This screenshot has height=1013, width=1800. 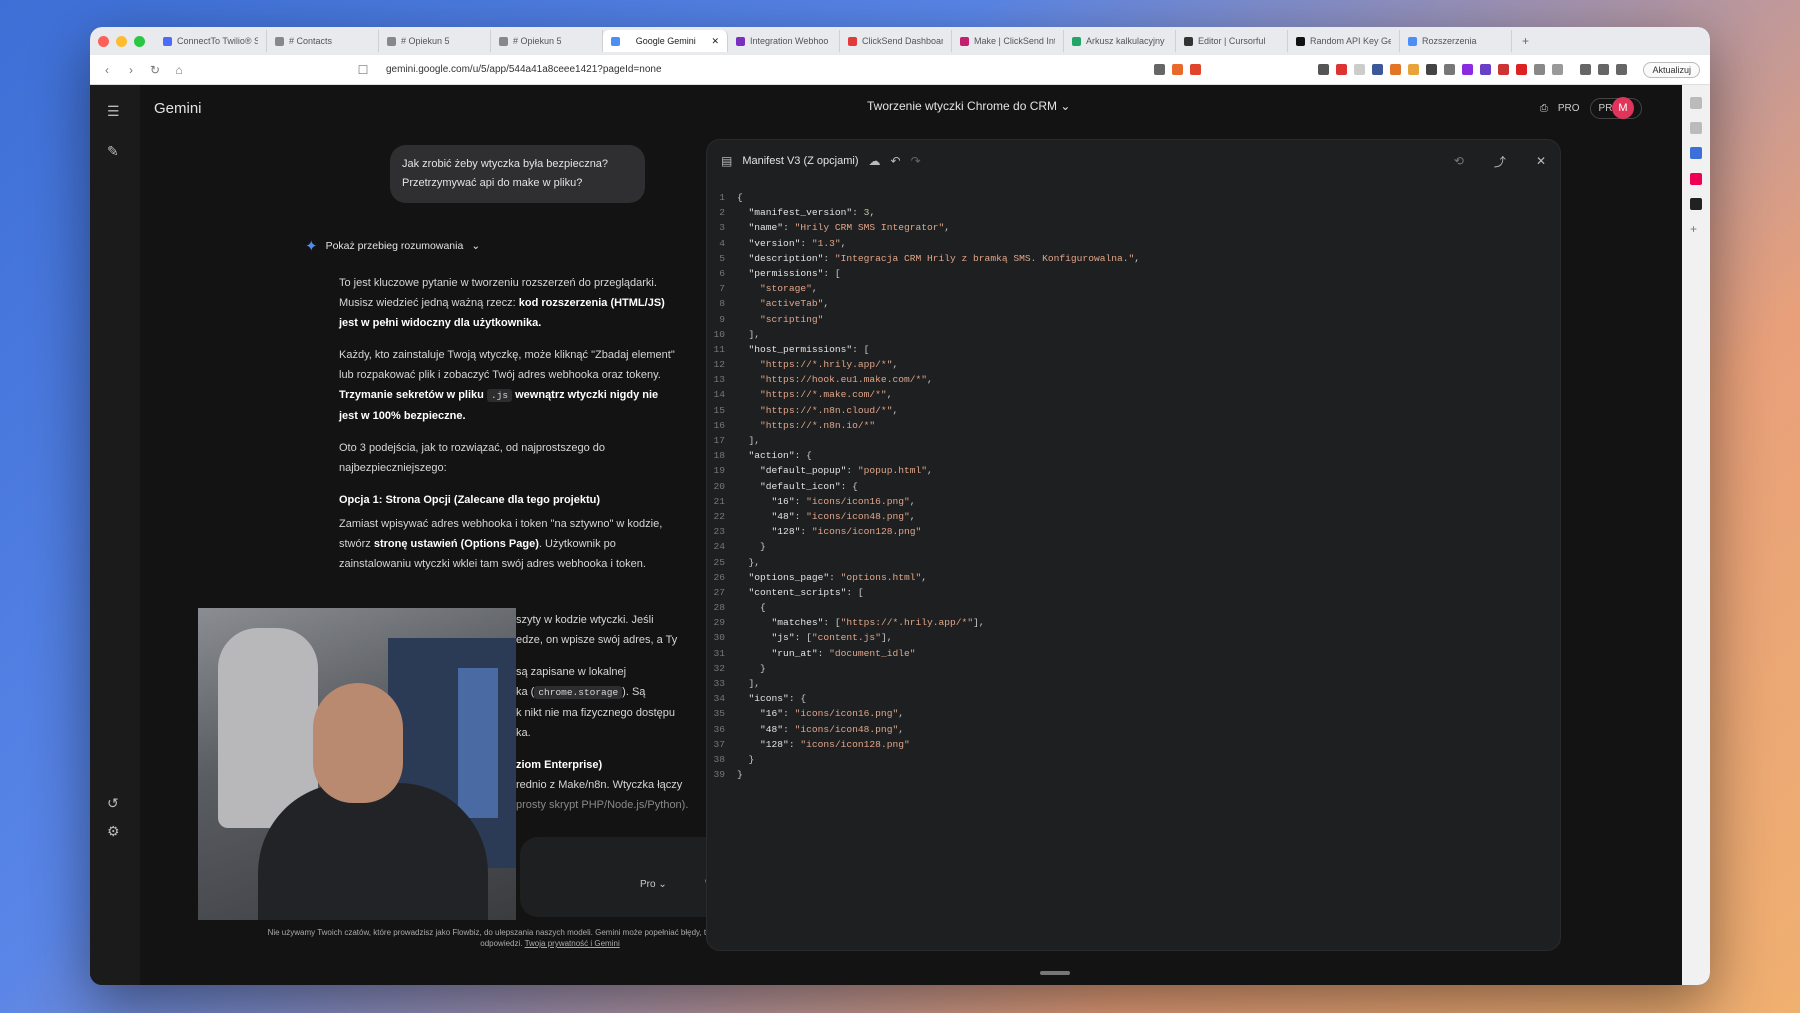 I want to click on prompt-input: Pro ⌄ 🎙, so click(x=625, y=877).